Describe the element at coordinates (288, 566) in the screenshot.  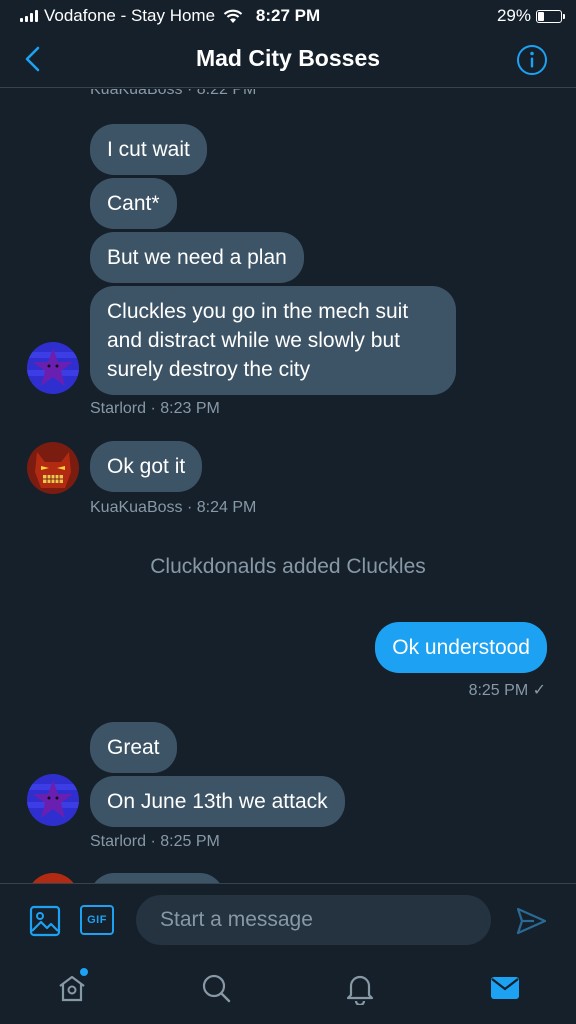
I see `system-message: Cluckdonalds added Cluckles` at that location.